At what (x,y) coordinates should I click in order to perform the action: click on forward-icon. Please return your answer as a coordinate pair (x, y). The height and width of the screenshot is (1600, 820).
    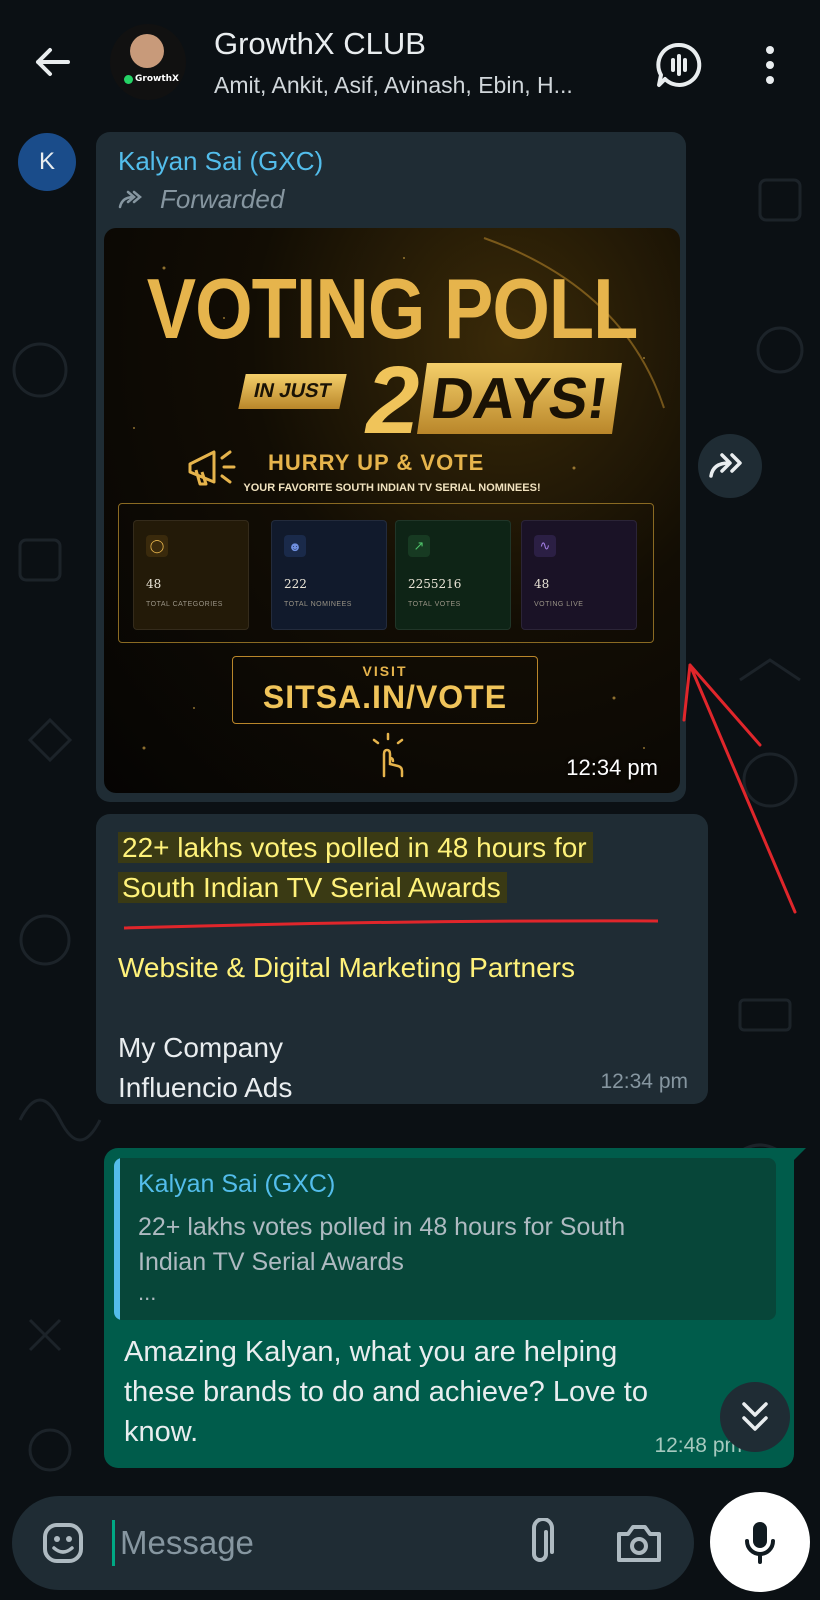
    Looking at the image, I should click on (130, 199).